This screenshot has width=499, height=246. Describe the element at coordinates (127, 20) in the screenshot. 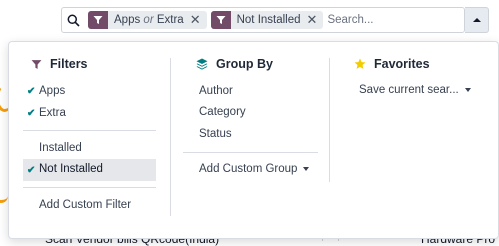

I see `facet-value: Apps` at that location.